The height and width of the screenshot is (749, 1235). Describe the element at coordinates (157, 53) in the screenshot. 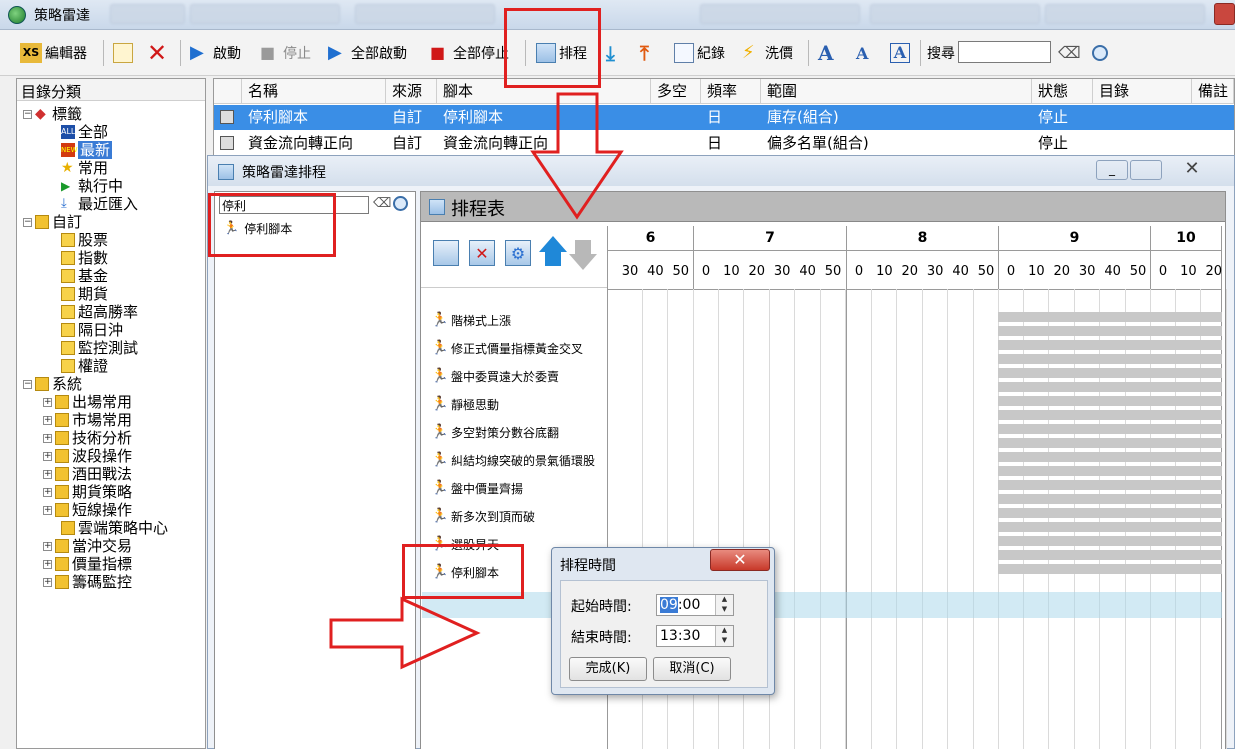

I see `delete-button: ✕` at that location.